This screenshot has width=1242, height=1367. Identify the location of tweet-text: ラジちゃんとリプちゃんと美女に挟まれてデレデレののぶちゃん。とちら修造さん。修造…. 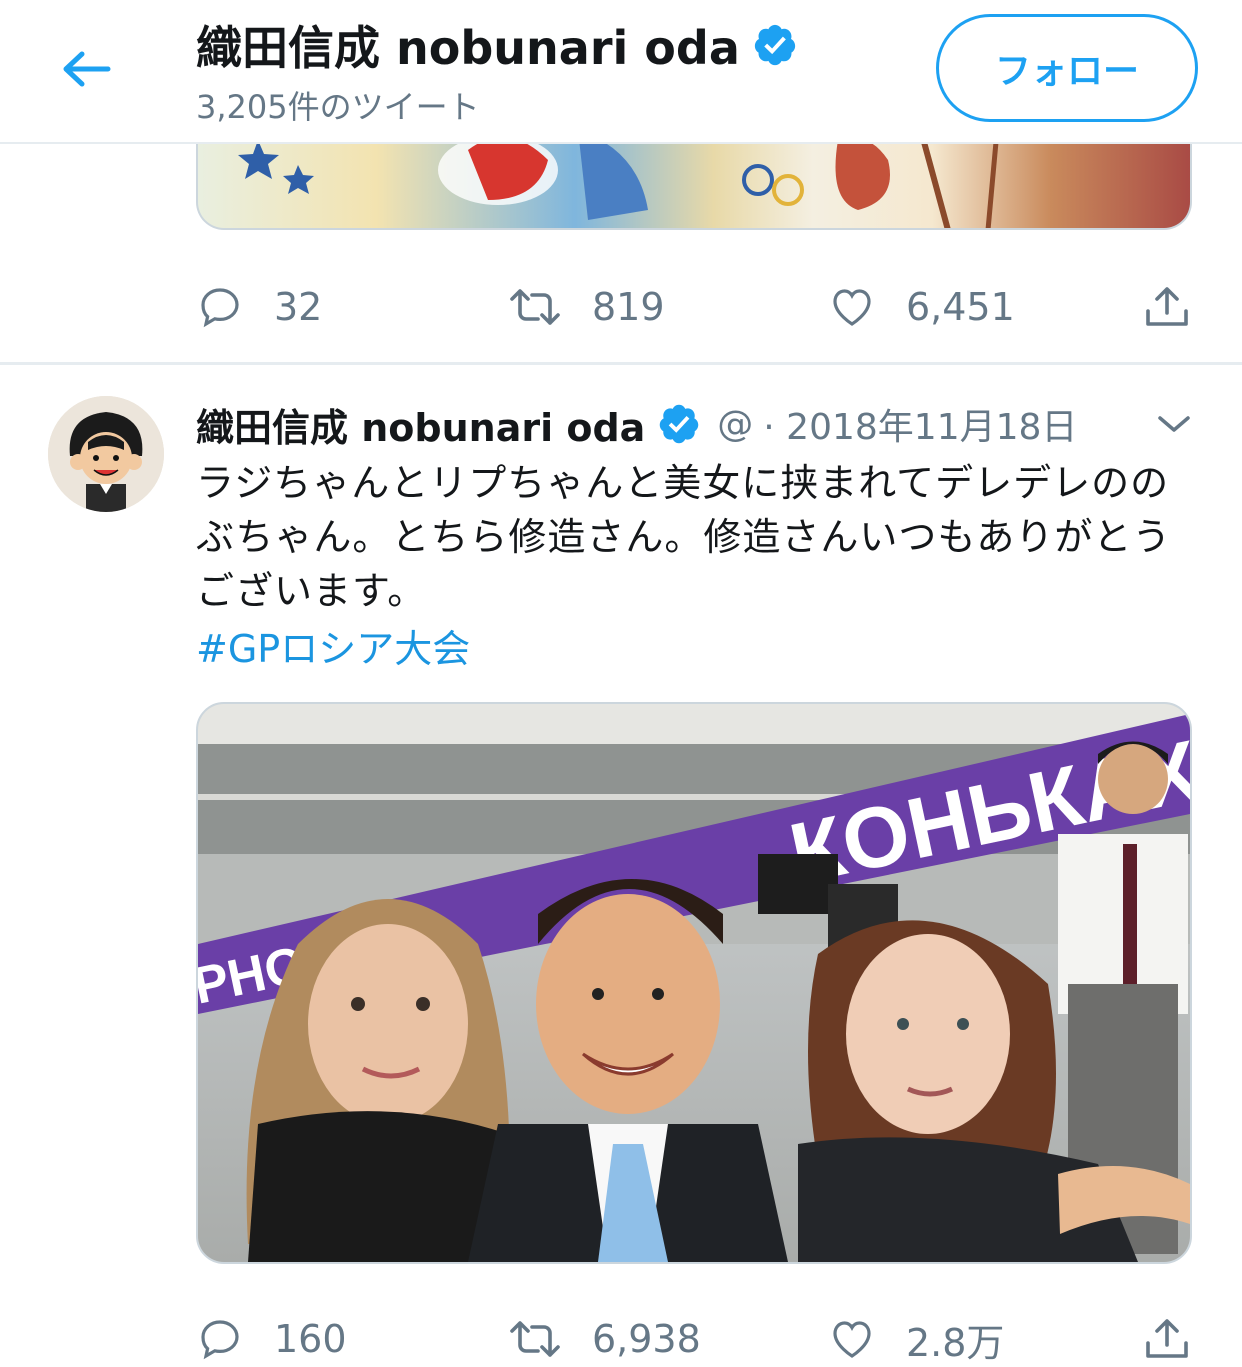
(684, 537).